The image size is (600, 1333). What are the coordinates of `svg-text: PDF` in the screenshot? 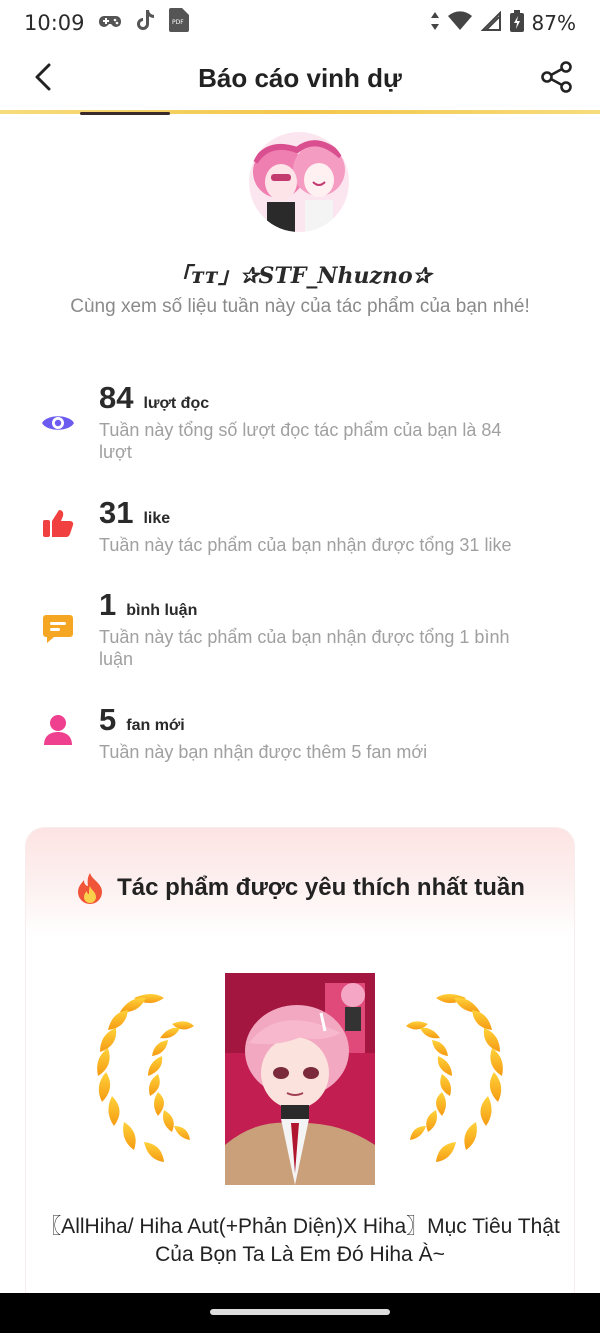 It's located at (178, 22).